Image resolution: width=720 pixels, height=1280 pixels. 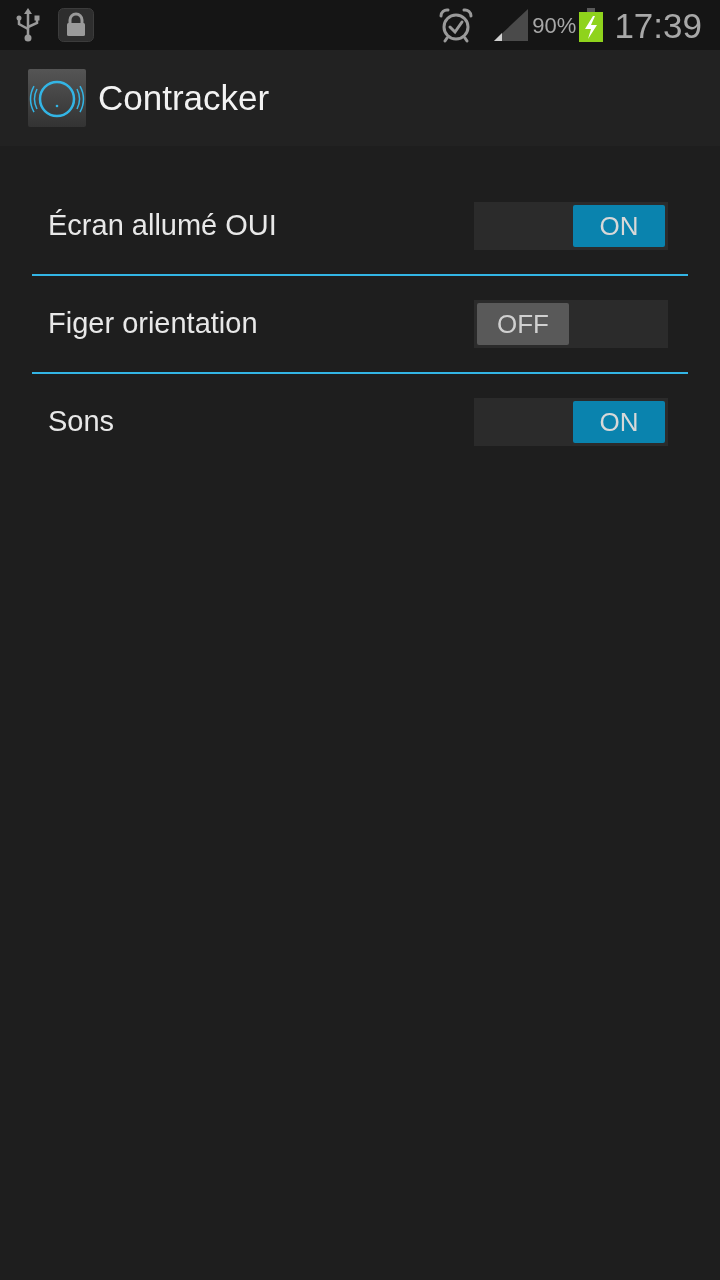 I want to click on signal-icon, so click(x=511, y=25).